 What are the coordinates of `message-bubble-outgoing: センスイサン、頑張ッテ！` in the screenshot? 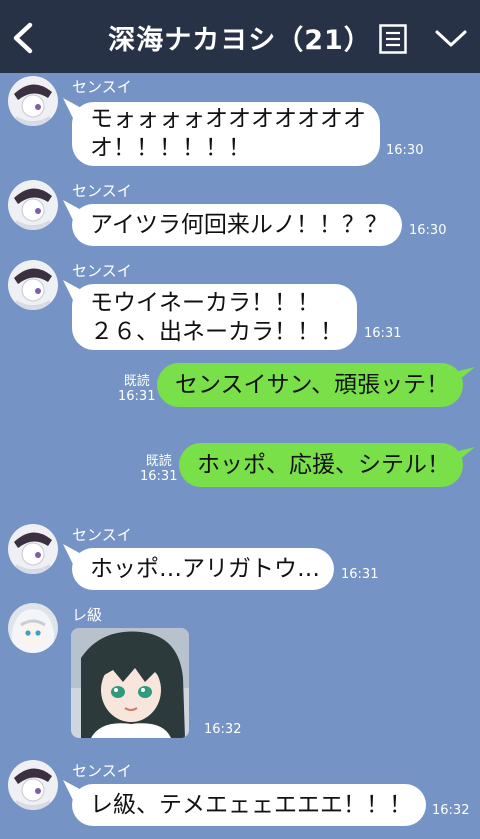 It's located at (310, 385).